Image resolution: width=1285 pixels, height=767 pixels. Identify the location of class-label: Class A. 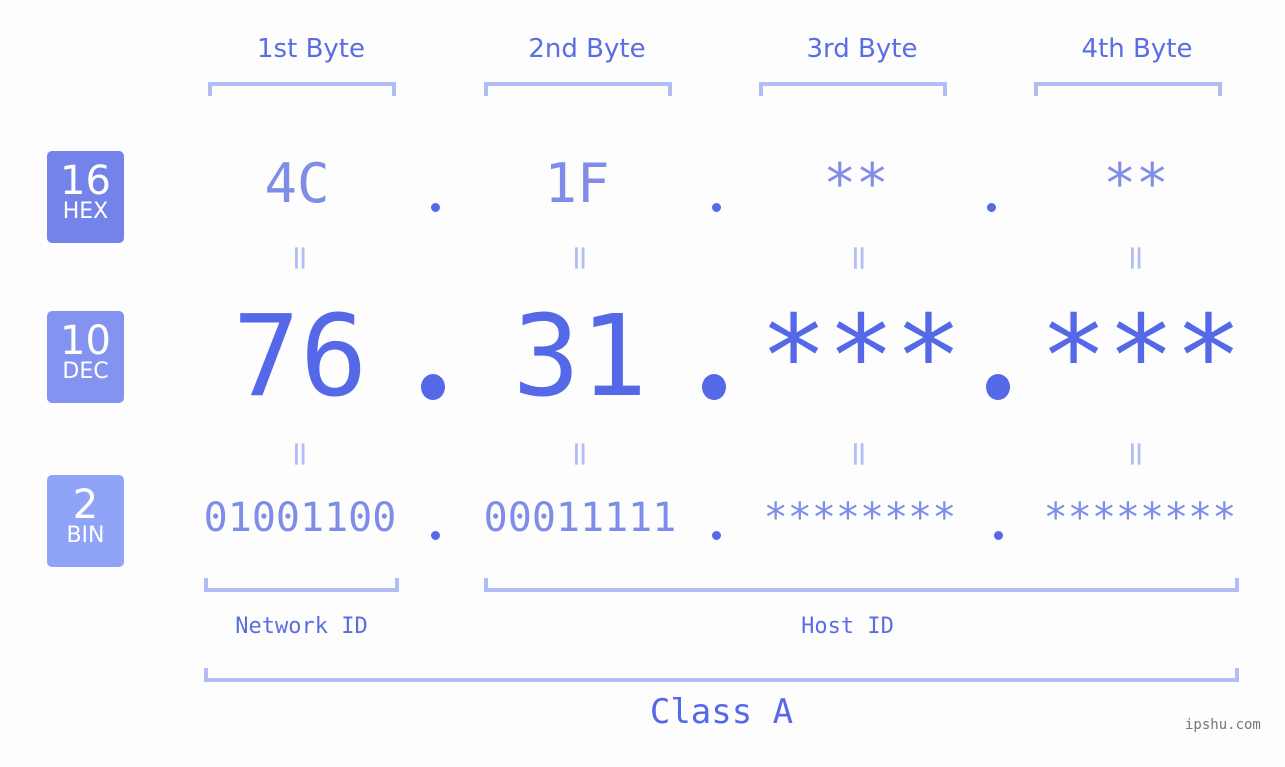
(721, 712).